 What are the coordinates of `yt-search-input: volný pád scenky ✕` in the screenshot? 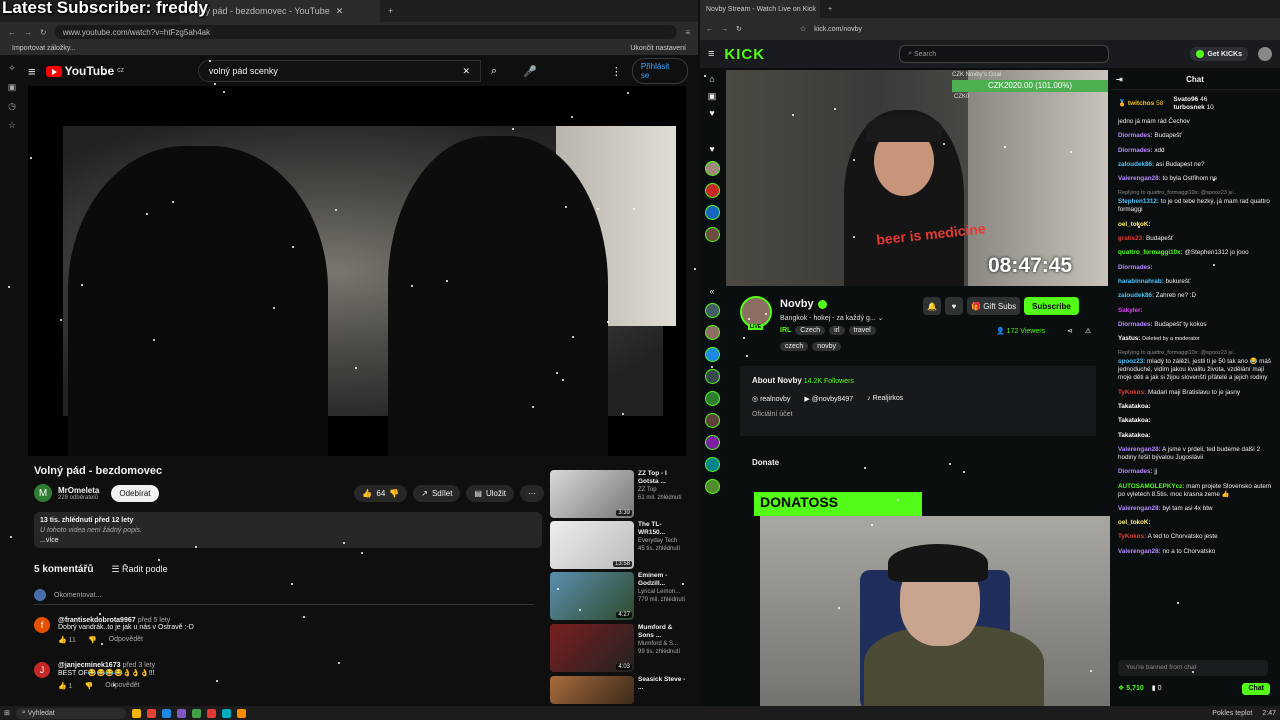 It's located at (339, 71).